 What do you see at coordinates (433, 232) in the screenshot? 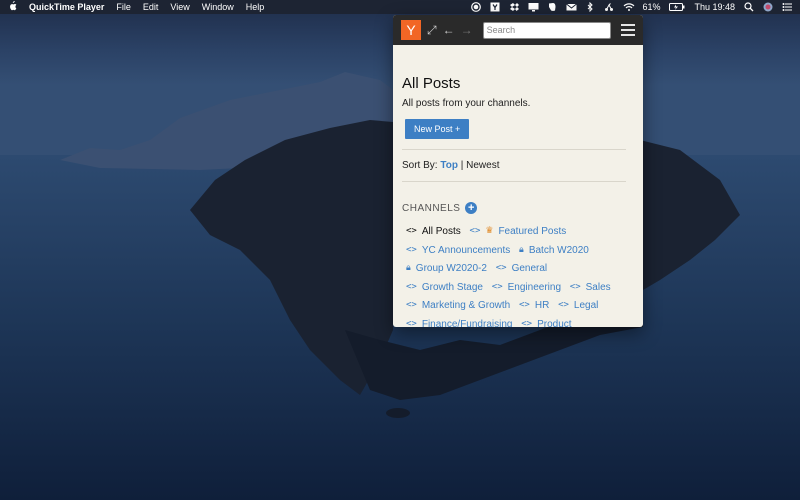
I see `channel-all-posts: <> All Posts` at bounding box center [433, 232].